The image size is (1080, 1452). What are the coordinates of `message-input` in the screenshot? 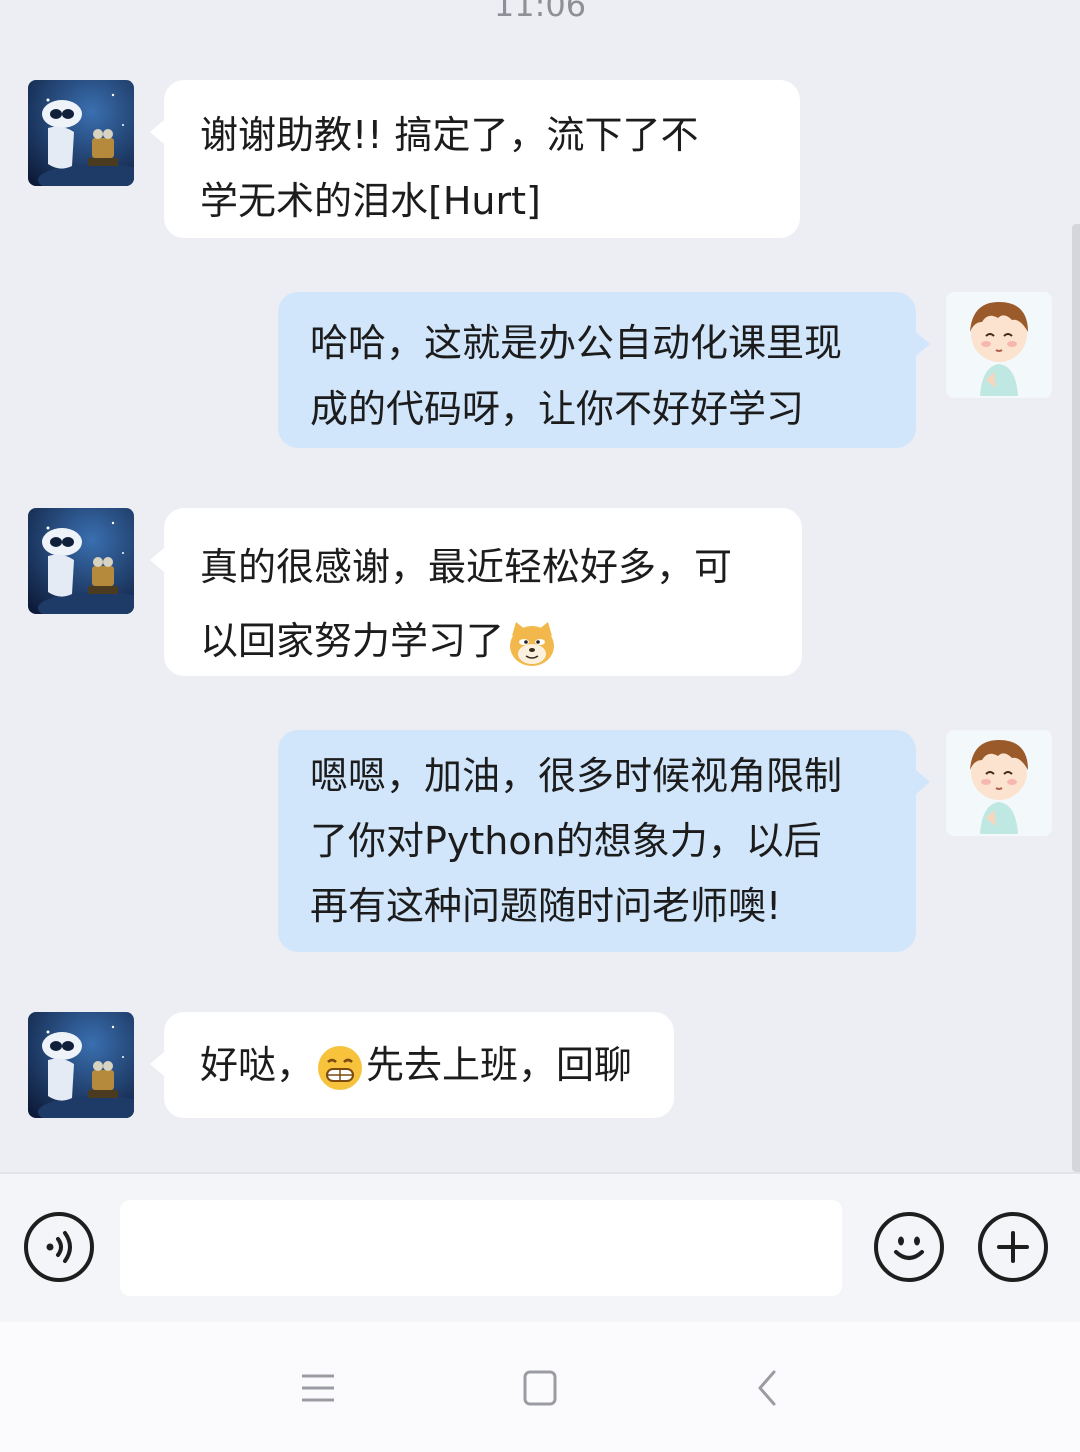 It's located at (481, 1248).